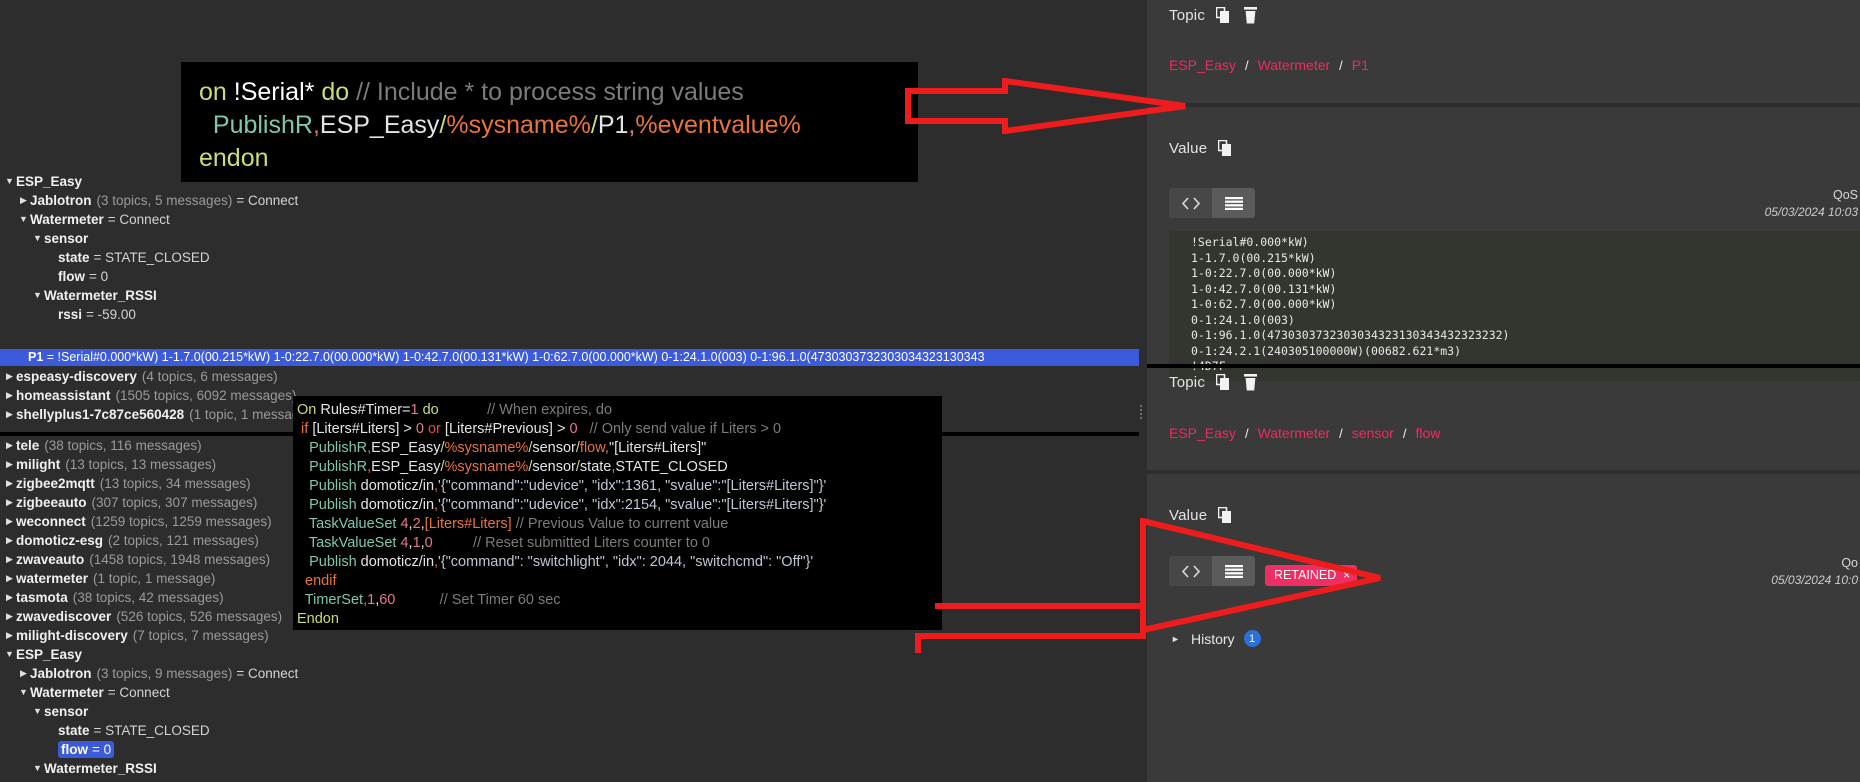  I want to click on tree-node-name: espeasy-discovery, so click(76, 376).